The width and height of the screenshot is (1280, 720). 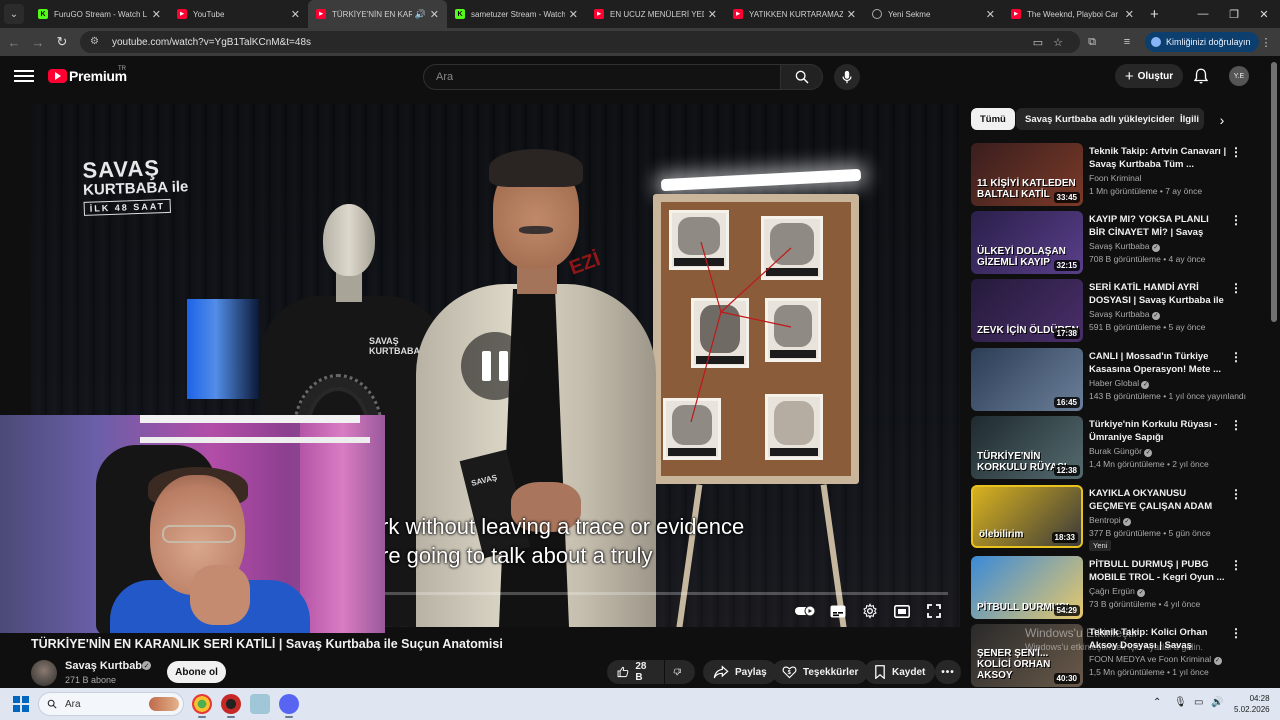 I want to click on video-thumbnail: TÜRKİYE'NİN KORKULU RÜYASI 12:38, so click(x=1027, y=447).